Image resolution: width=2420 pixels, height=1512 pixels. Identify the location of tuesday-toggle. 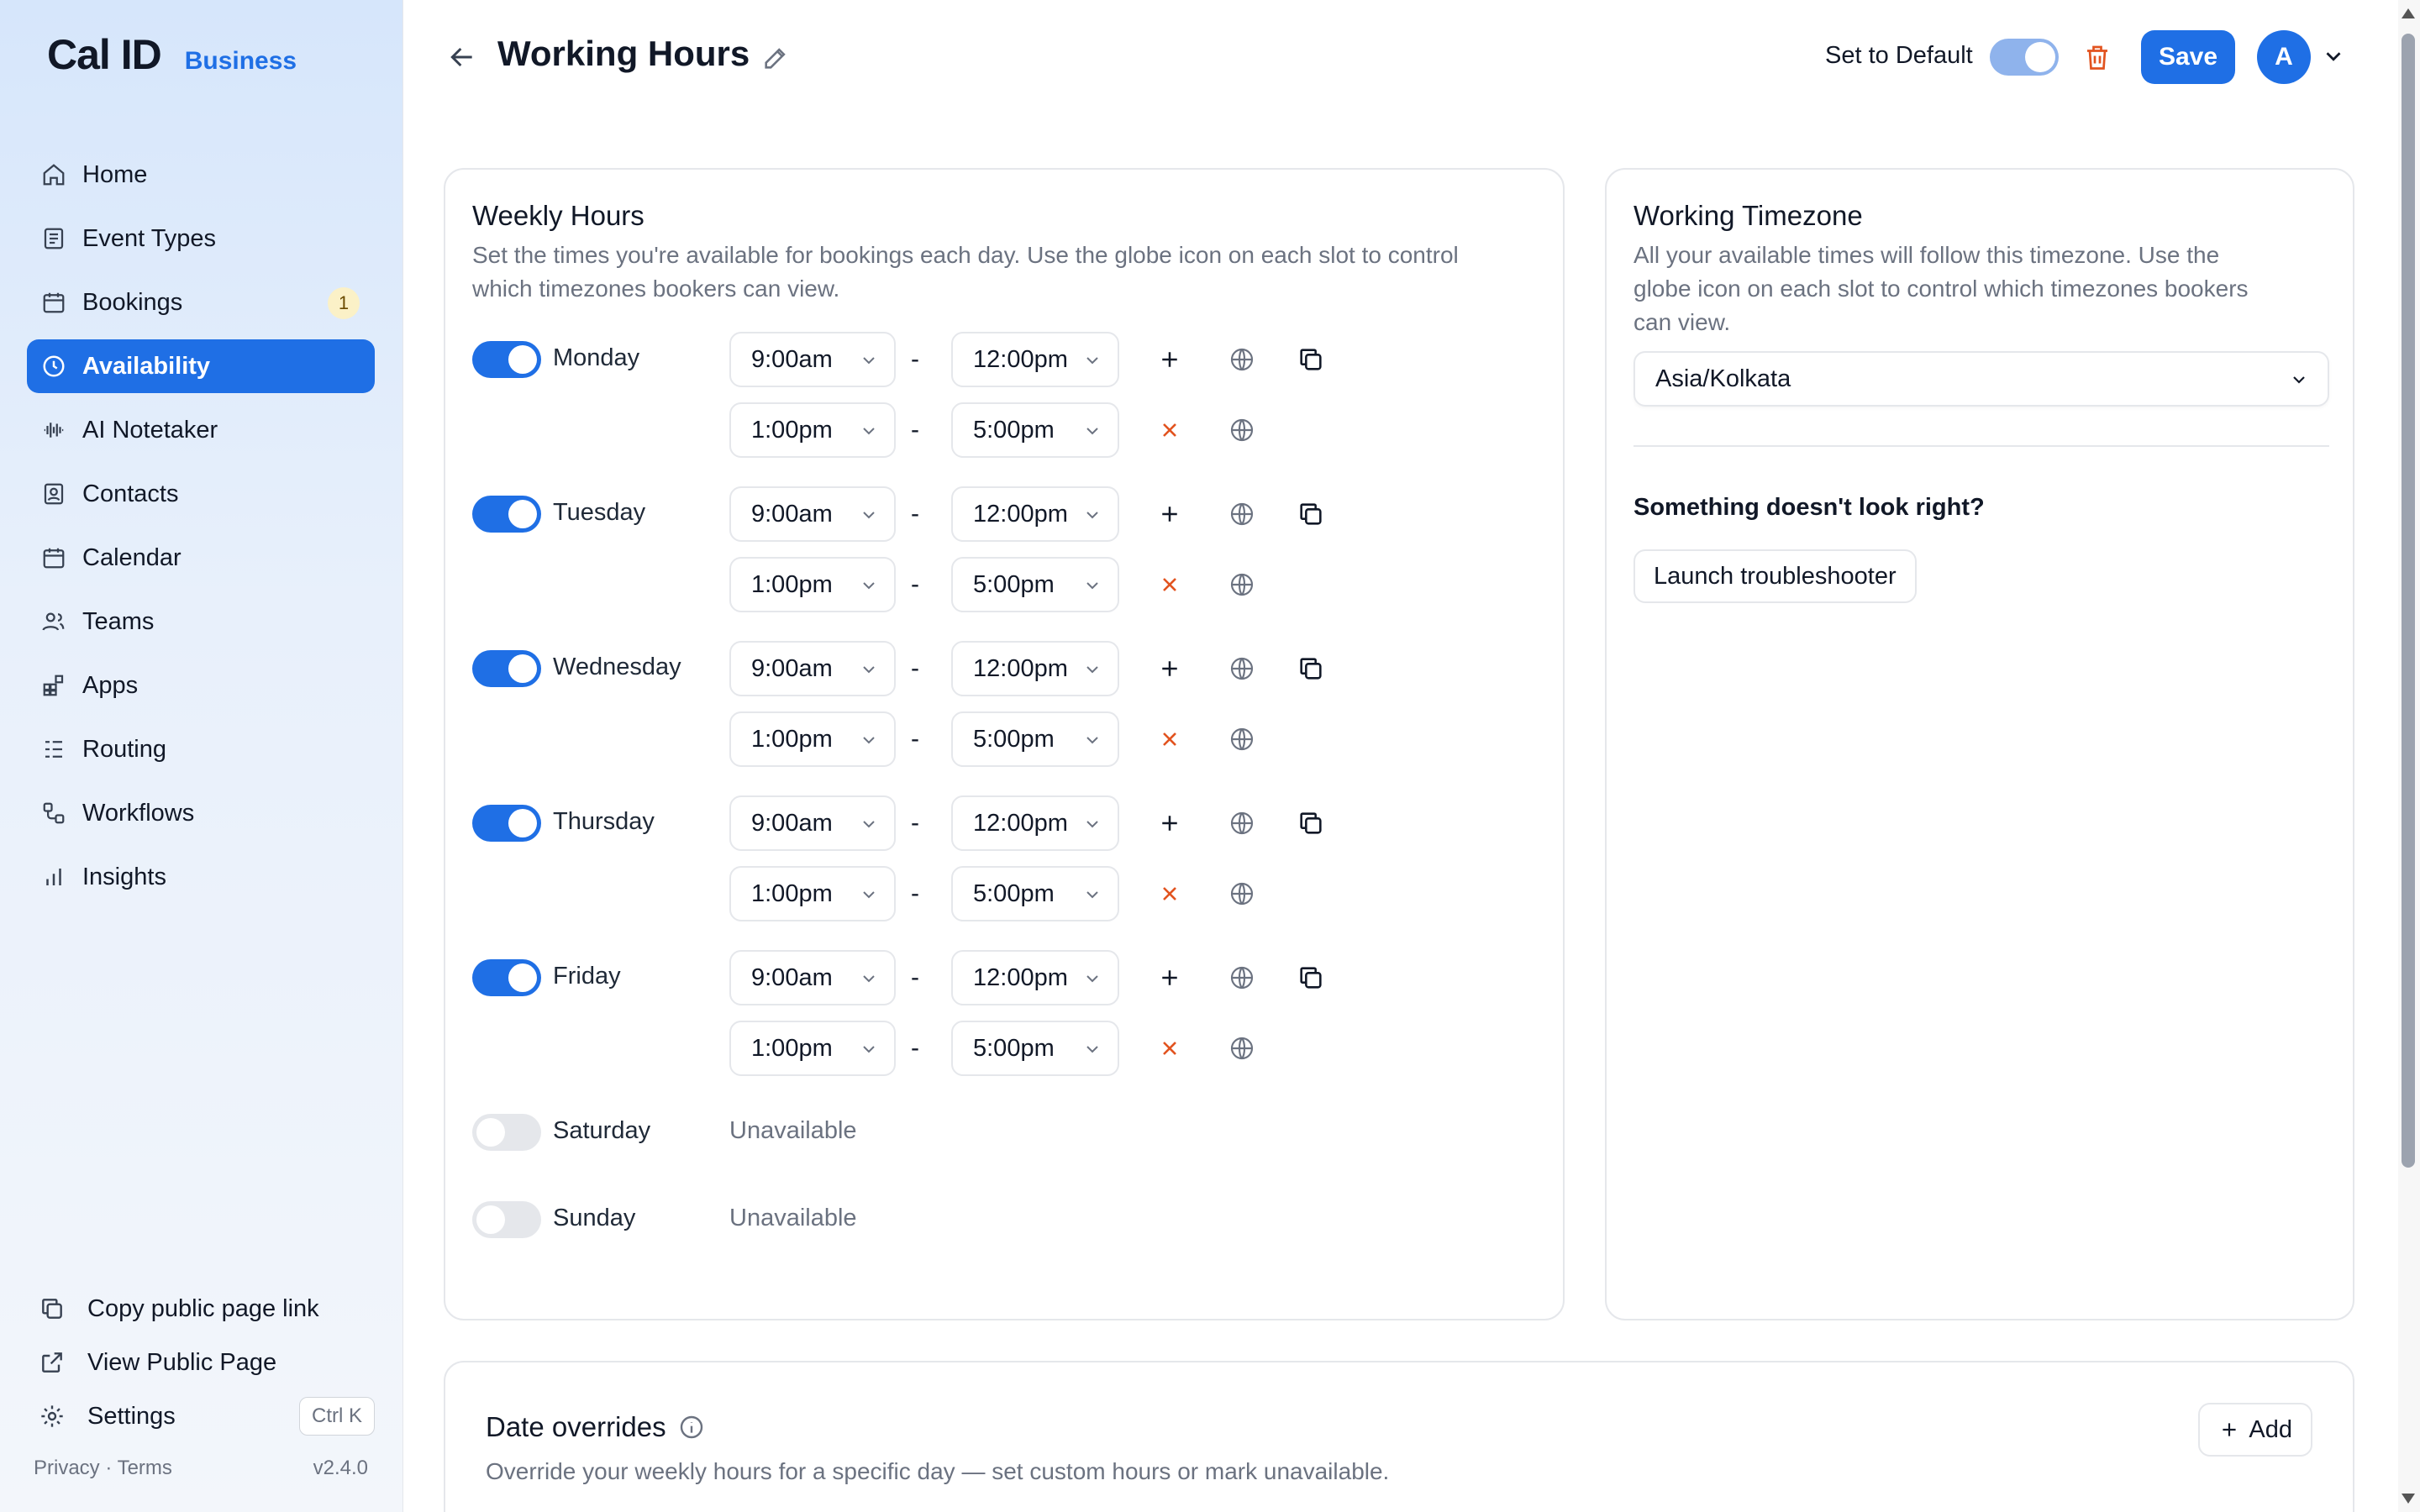
(507, 514).